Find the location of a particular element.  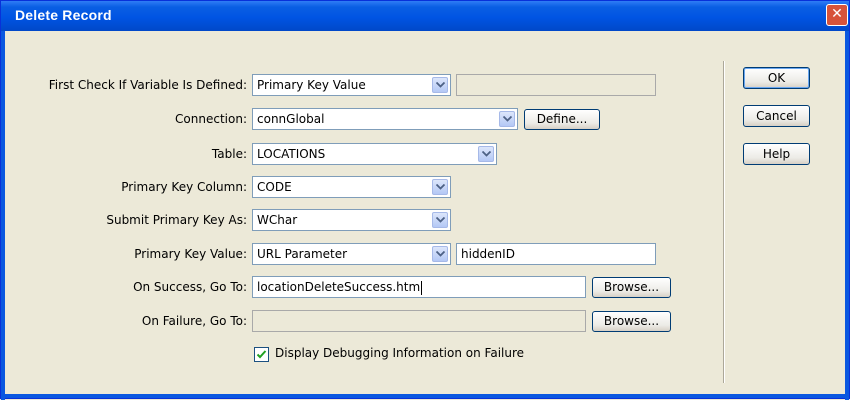

pk-value-parameter-field: hiddenID is located at coordinates (556, 254).